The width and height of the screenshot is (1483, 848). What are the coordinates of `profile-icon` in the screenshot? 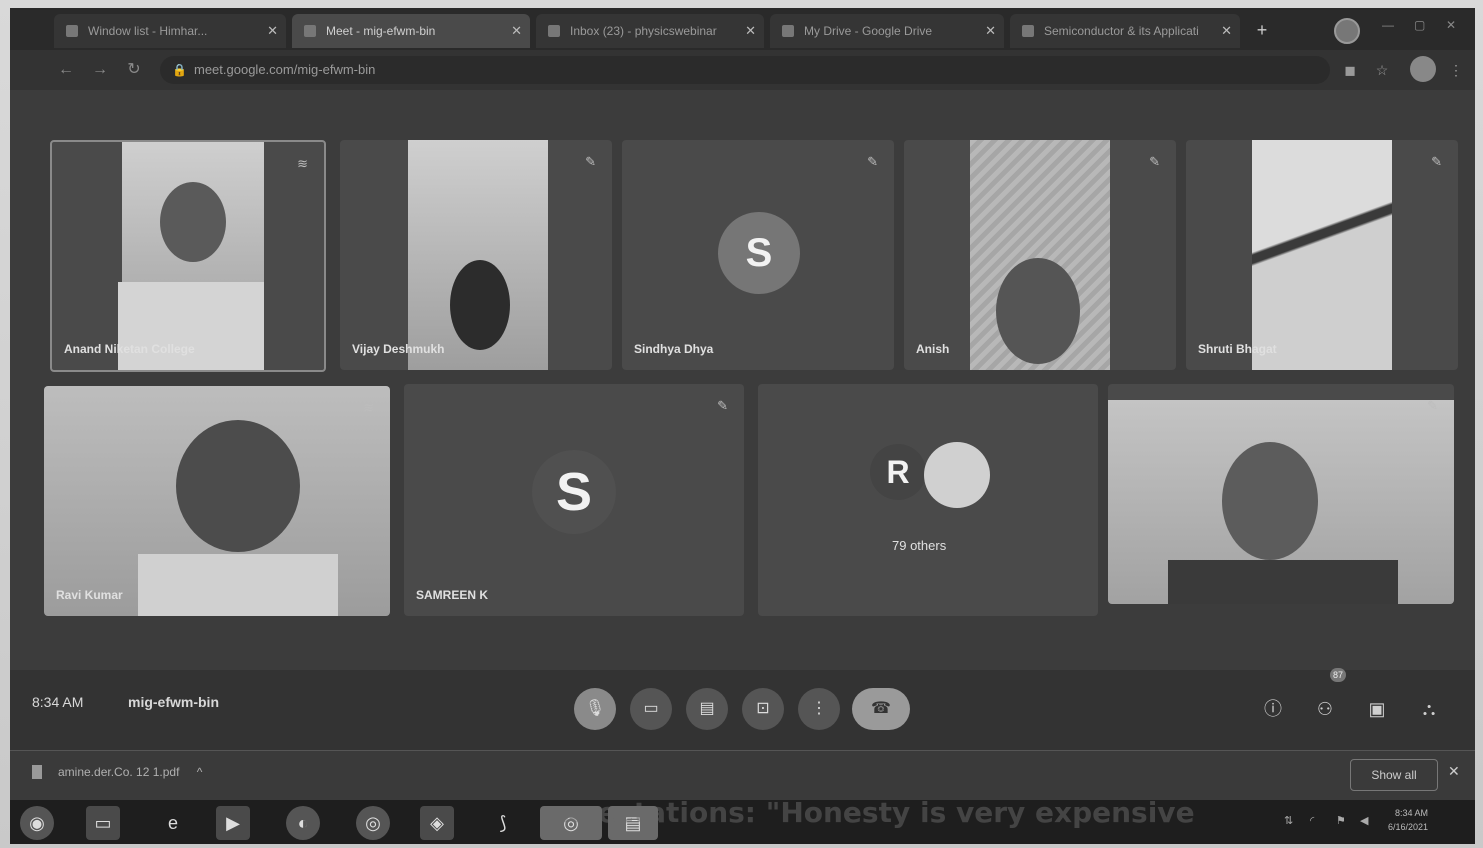 It's located at (1347, 31).